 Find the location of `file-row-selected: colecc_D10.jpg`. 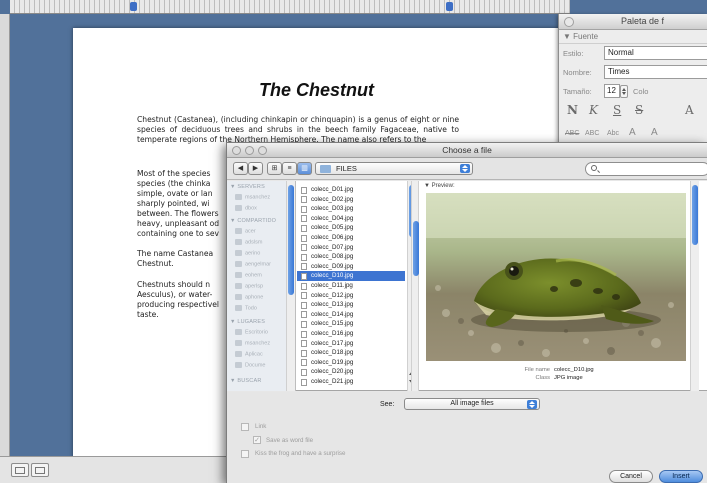

file-row-selected: colecc_D10.jpg is located at coordinates (351, 276).